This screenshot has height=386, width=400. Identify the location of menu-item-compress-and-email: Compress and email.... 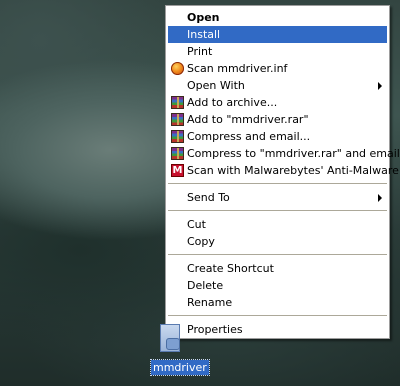
(277, 136).